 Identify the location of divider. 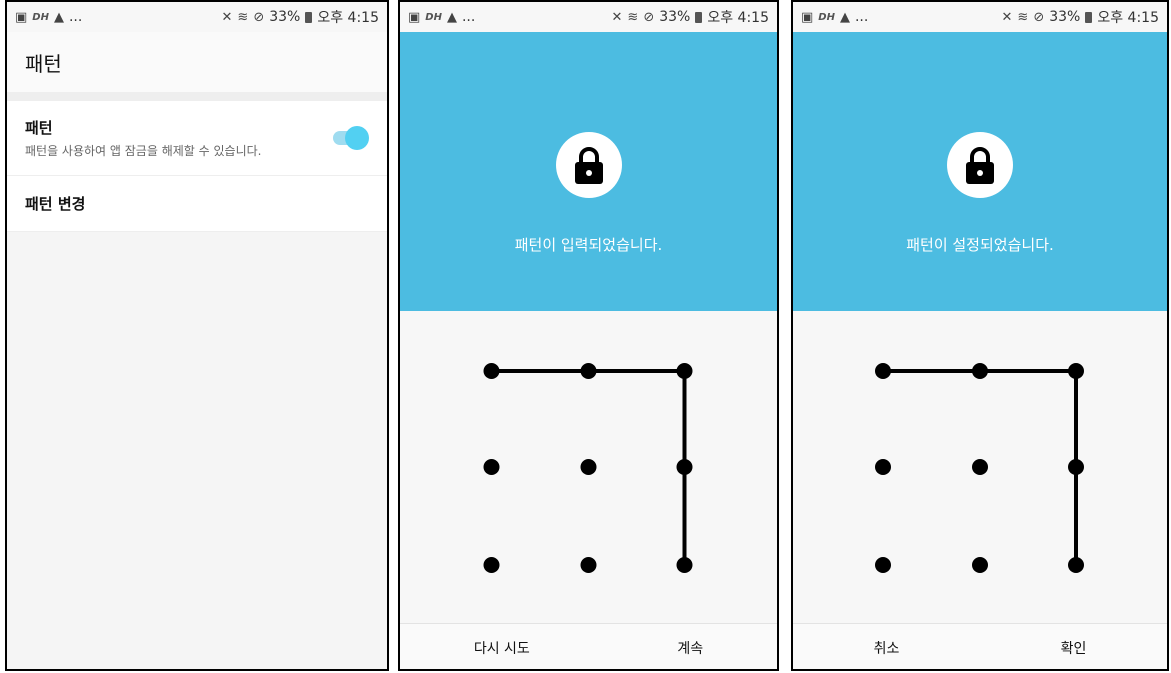
(197, 97).